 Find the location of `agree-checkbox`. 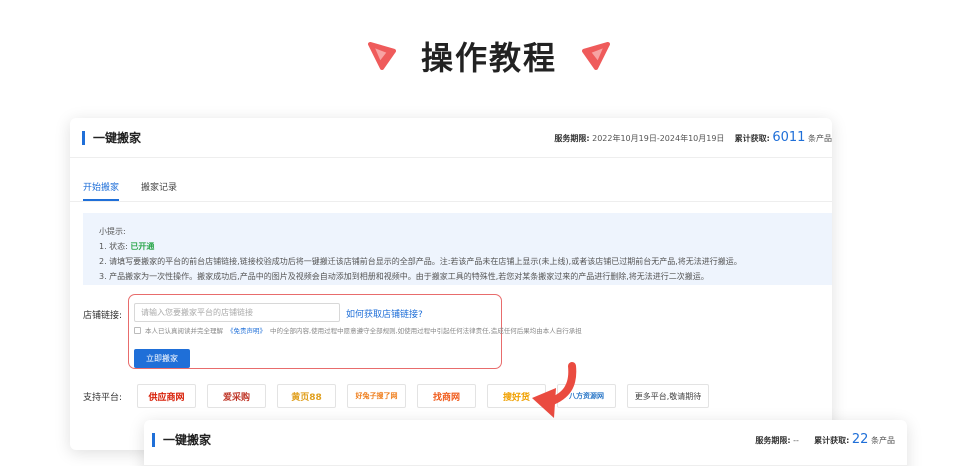

agree-checkbox is located at coordinates (137, 330).